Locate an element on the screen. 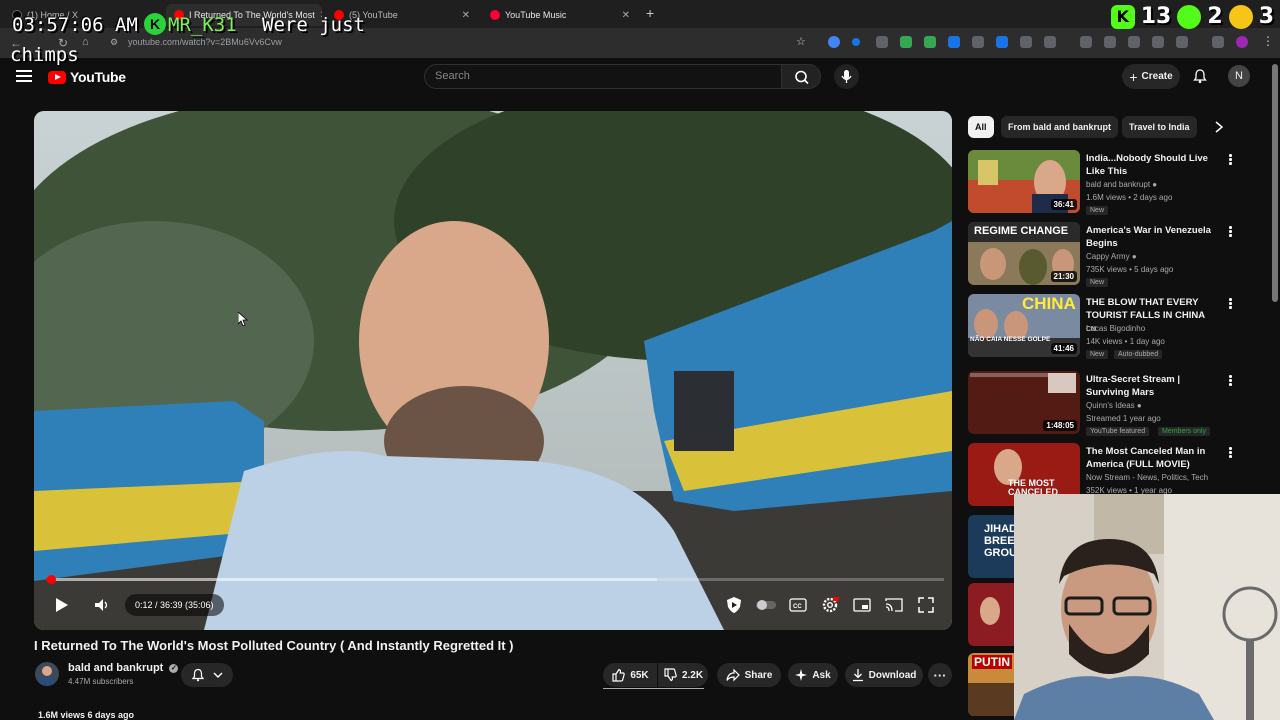  chat-message: Were just is located at coordinates (313, 25).